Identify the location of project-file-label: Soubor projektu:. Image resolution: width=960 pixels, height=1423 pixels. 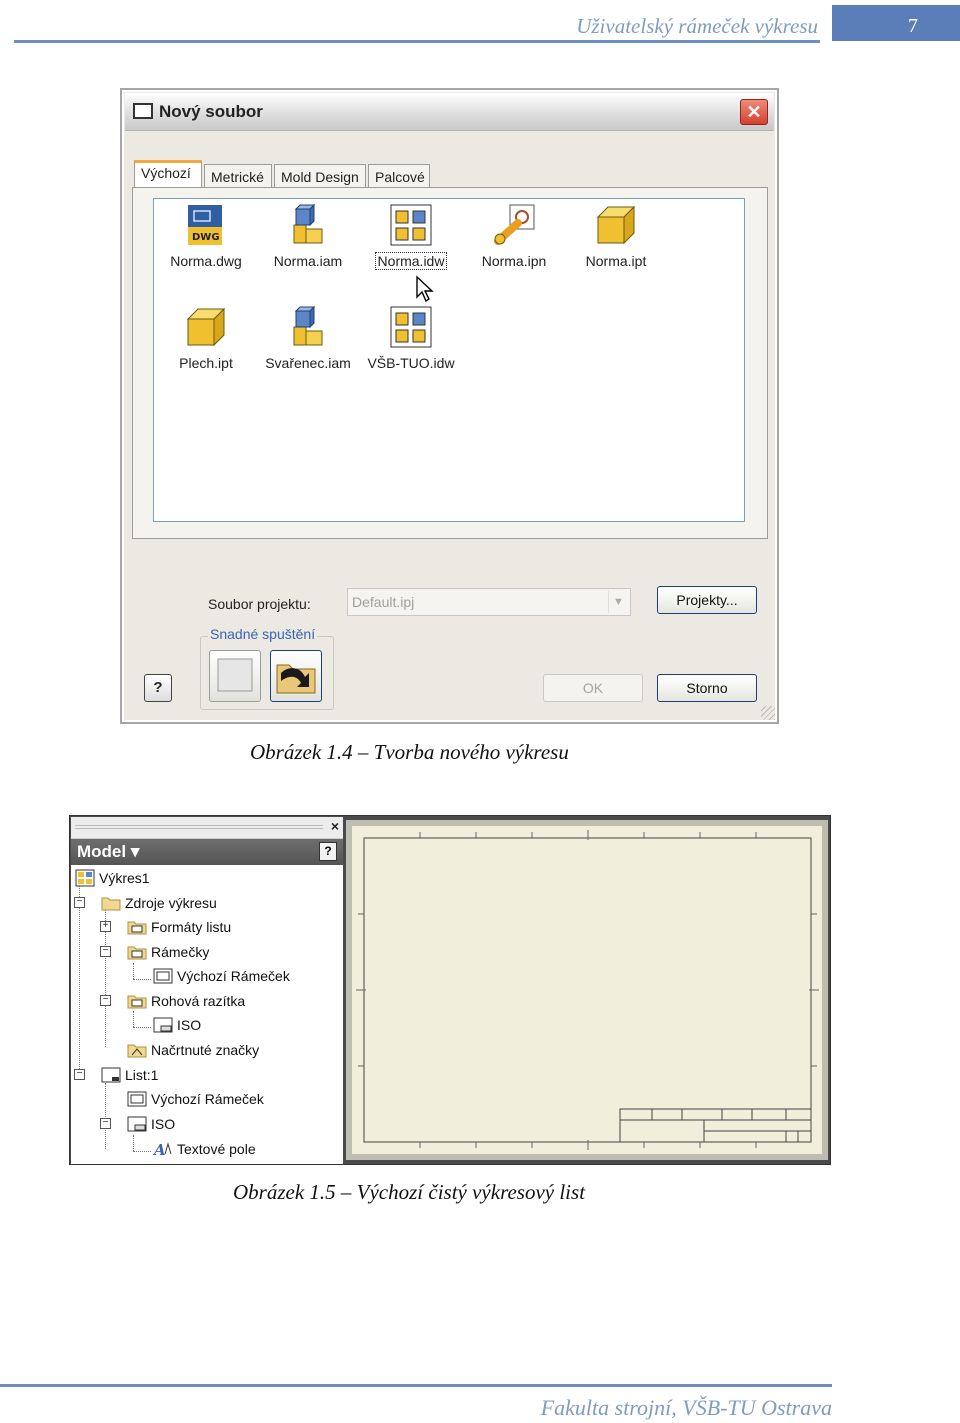
(259, 604).